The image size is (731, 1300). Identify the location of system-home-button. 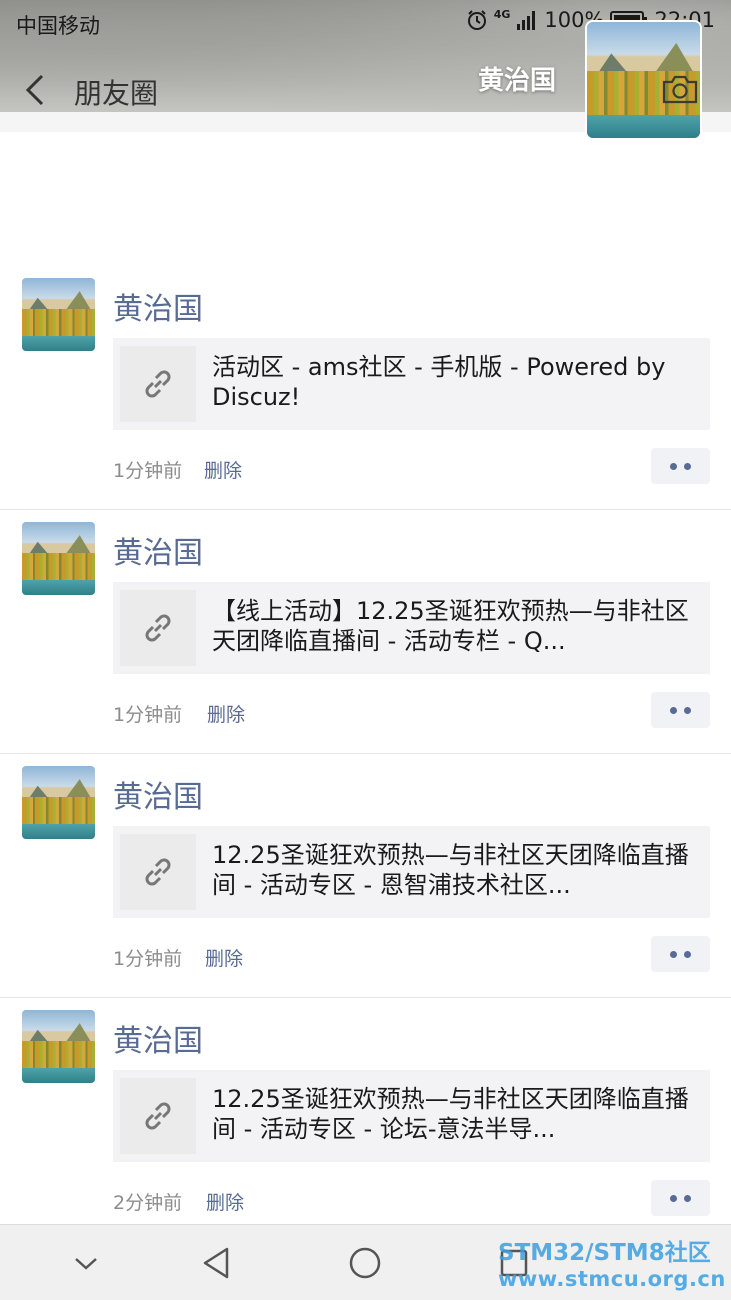
(365, 1263).